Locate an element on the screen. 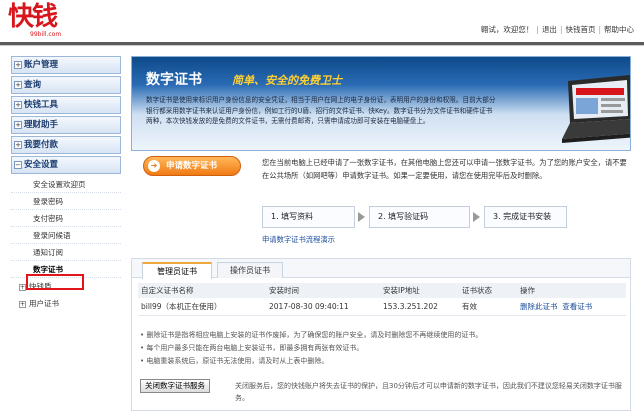  header-divider is located at coordinates (322, 44).